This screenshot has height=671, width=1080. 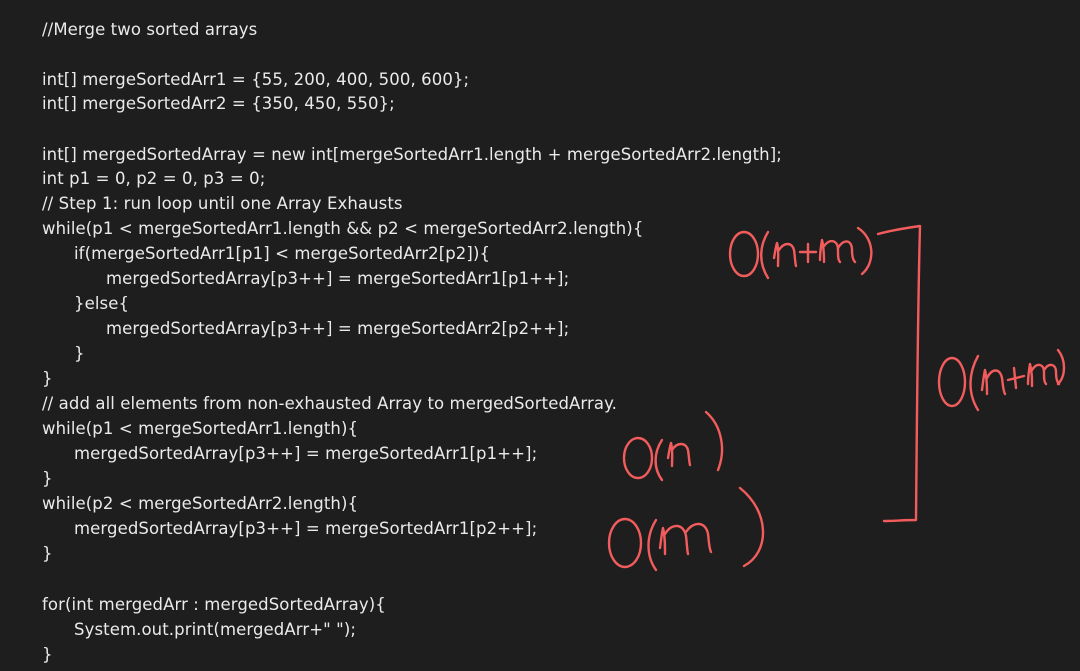 I want to click on code-line: int p1 = 0, p2 = 0, p3 = 0;, so click(x=154, y=178).